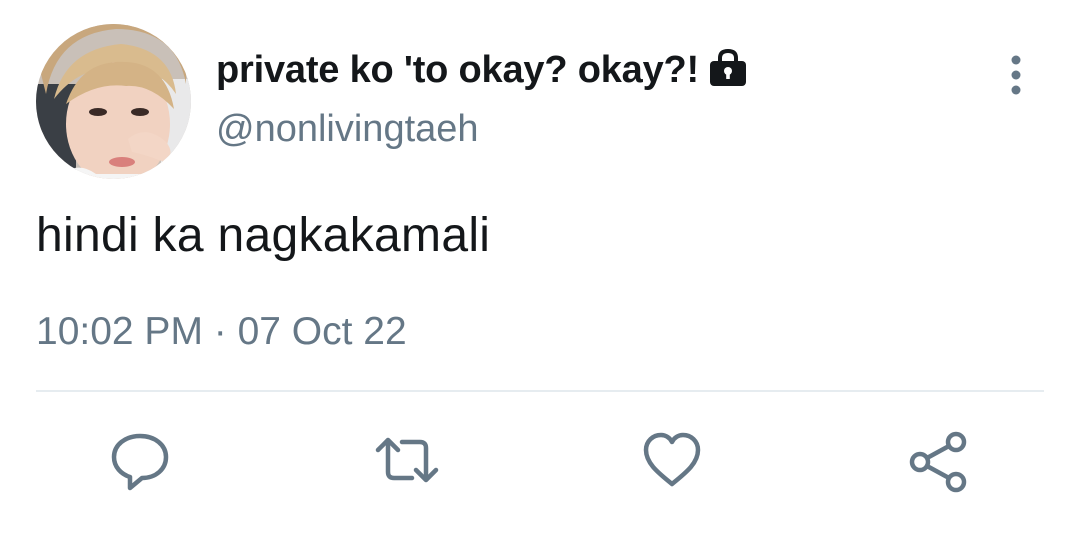  I want to click on share-button, so click(938, 461).